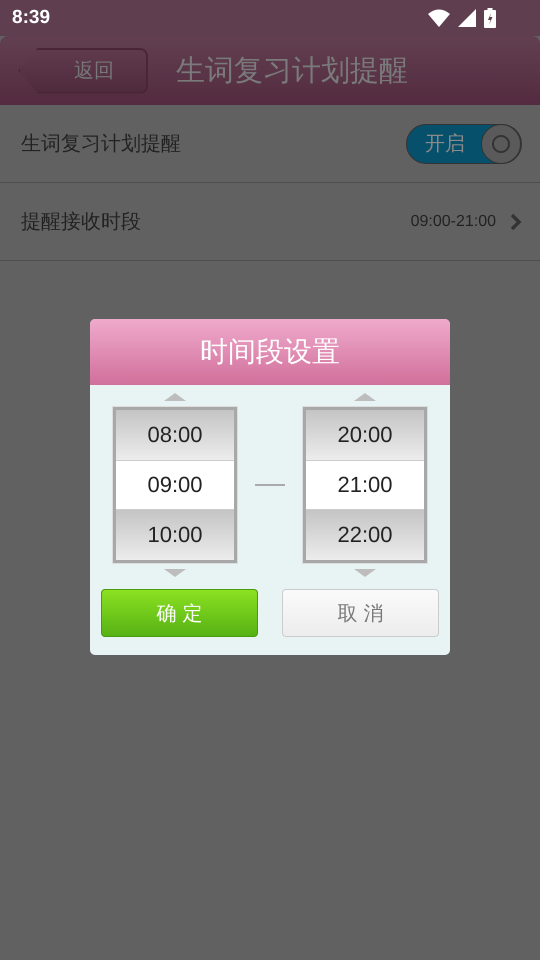 This screenshot has height=960, width=540. I want to click on setting-value: 09:00-21:00, so click(453, 221).